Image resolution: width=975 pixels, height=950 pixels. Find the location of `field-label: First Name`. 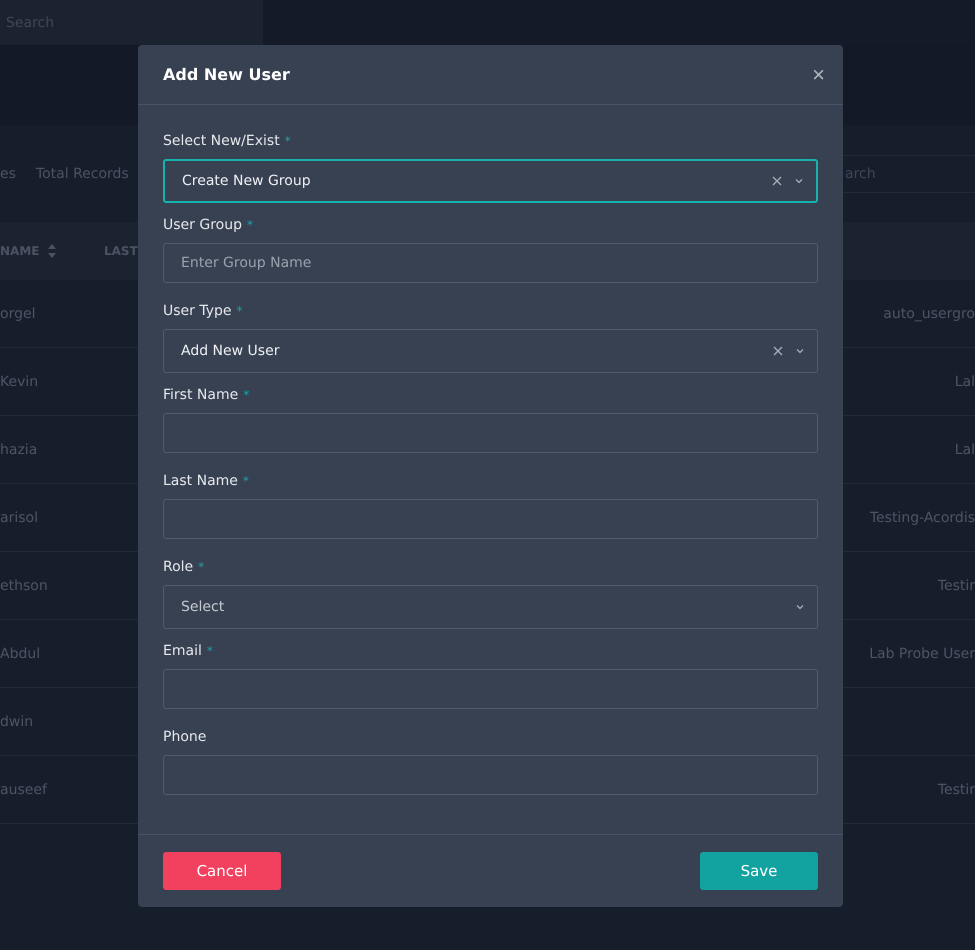

field-label: First Name is located at coordinates (200, 395).